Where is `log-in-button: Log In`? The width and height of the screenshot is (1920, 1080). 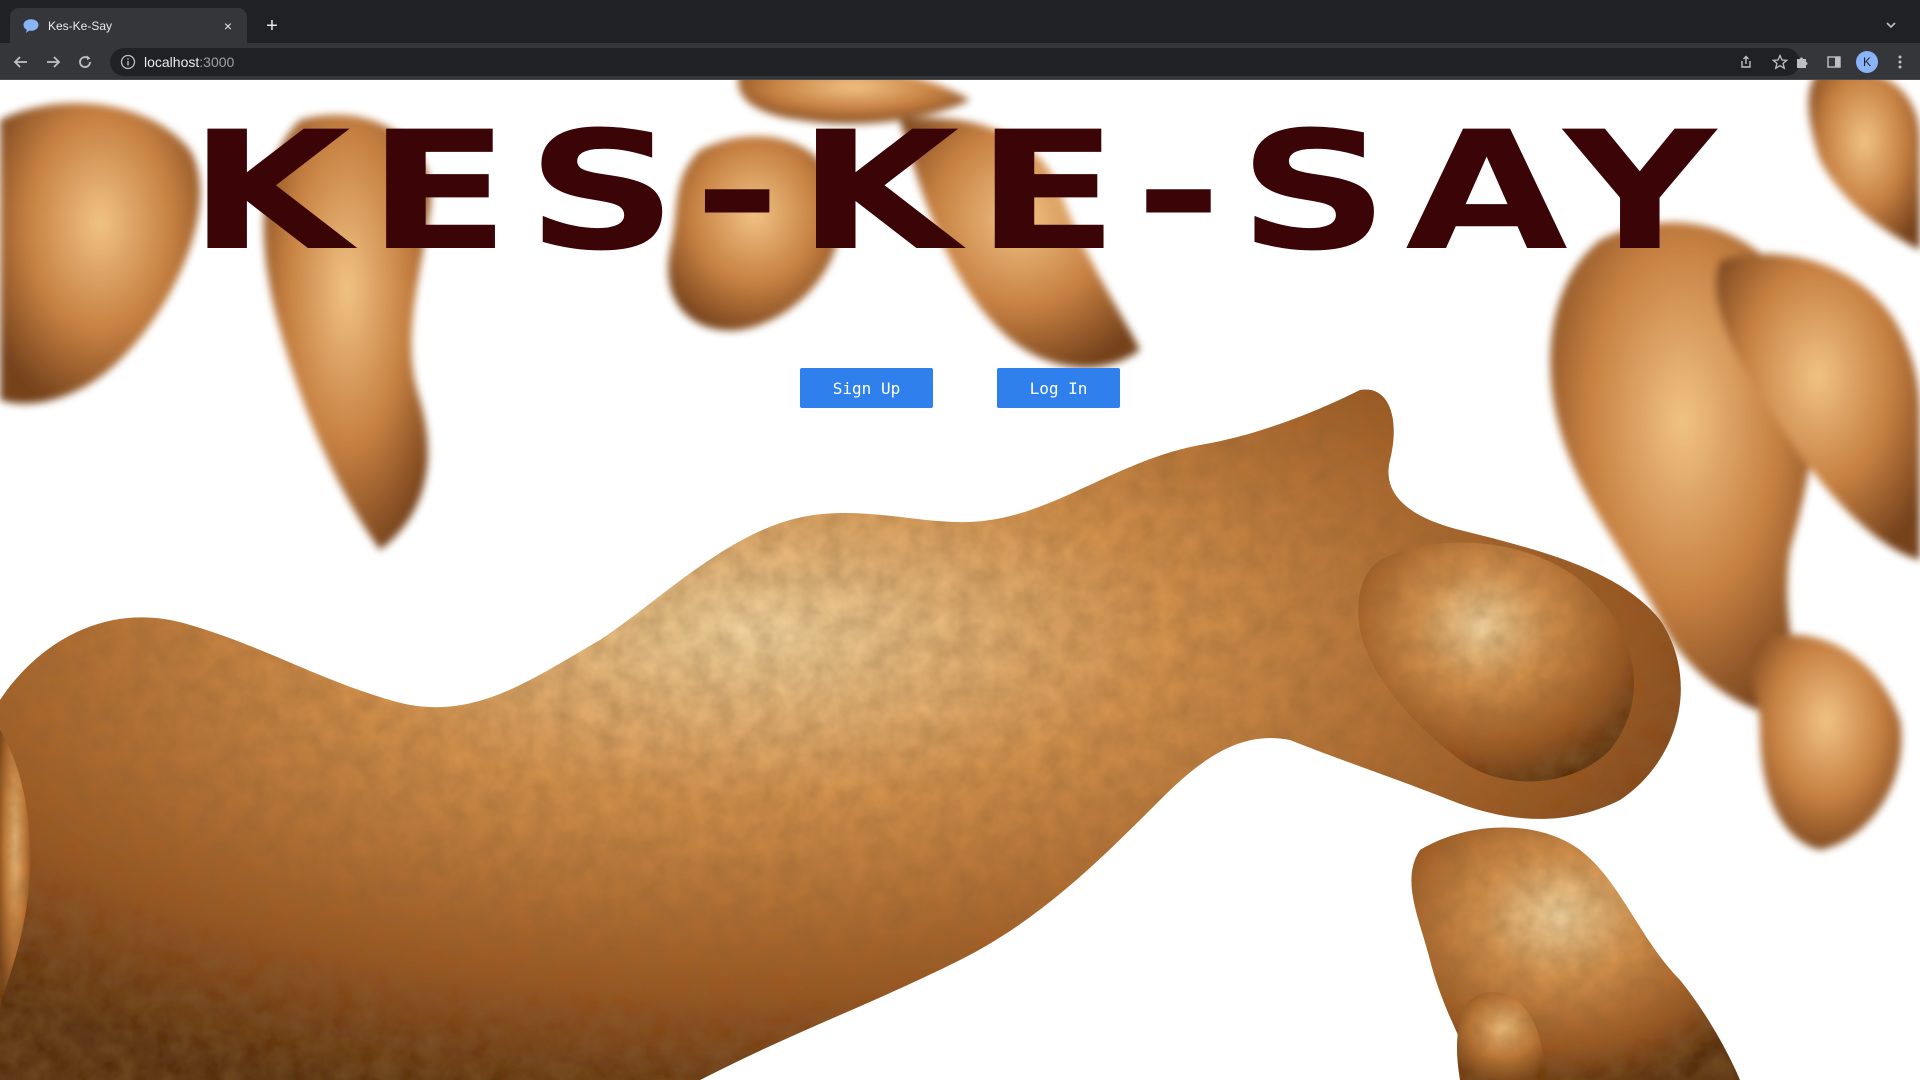
log-in-button: Log In is located at coordinates (1058, 388).